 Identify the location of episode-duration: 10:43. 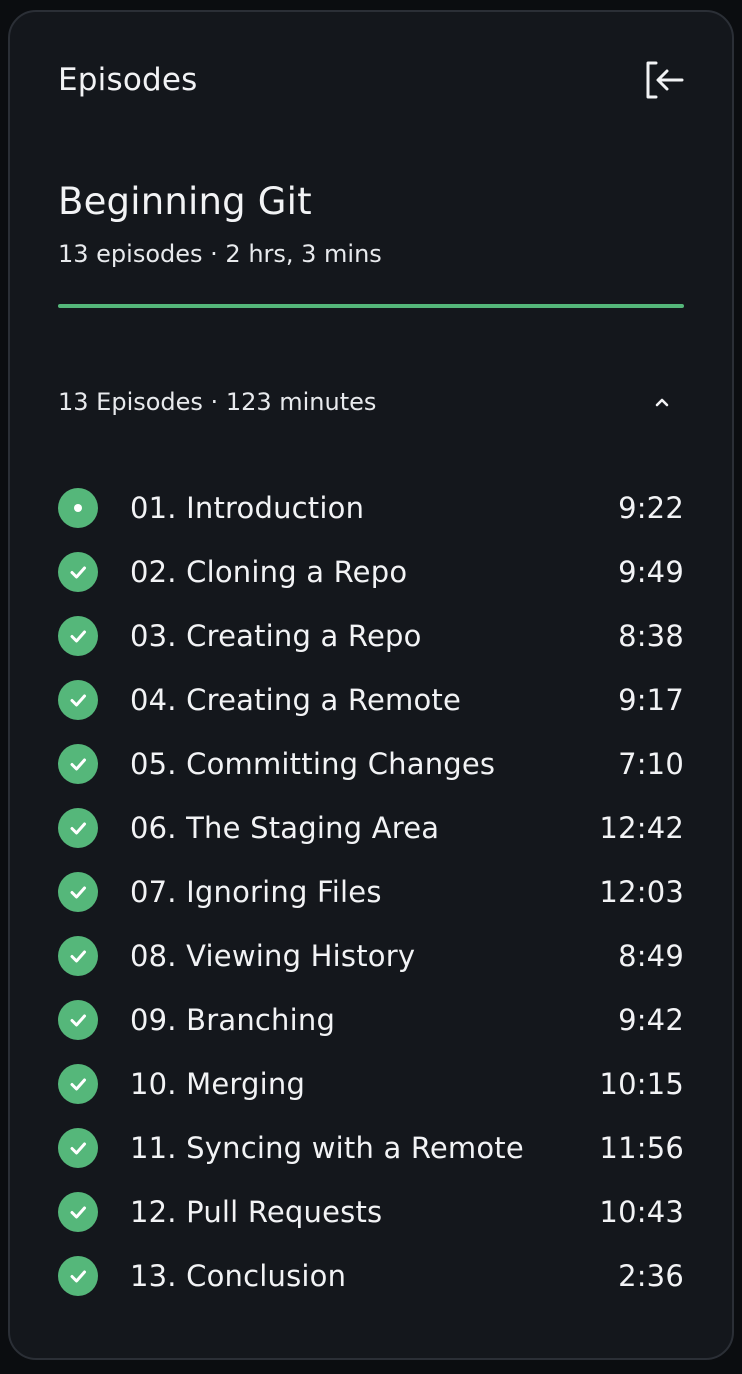
(641, 1212).